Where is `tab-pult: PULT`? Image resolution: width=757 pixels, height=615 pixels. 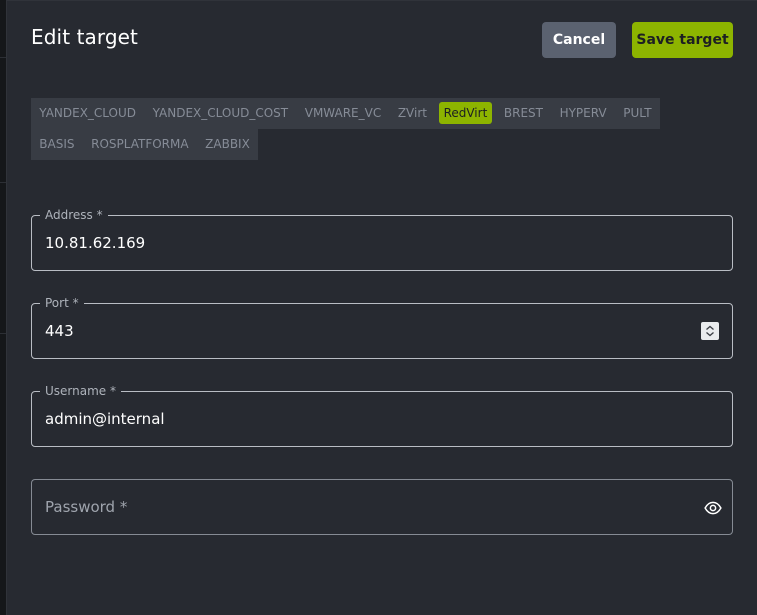
tab-pult: PULT is located at coordinates (637, 113).